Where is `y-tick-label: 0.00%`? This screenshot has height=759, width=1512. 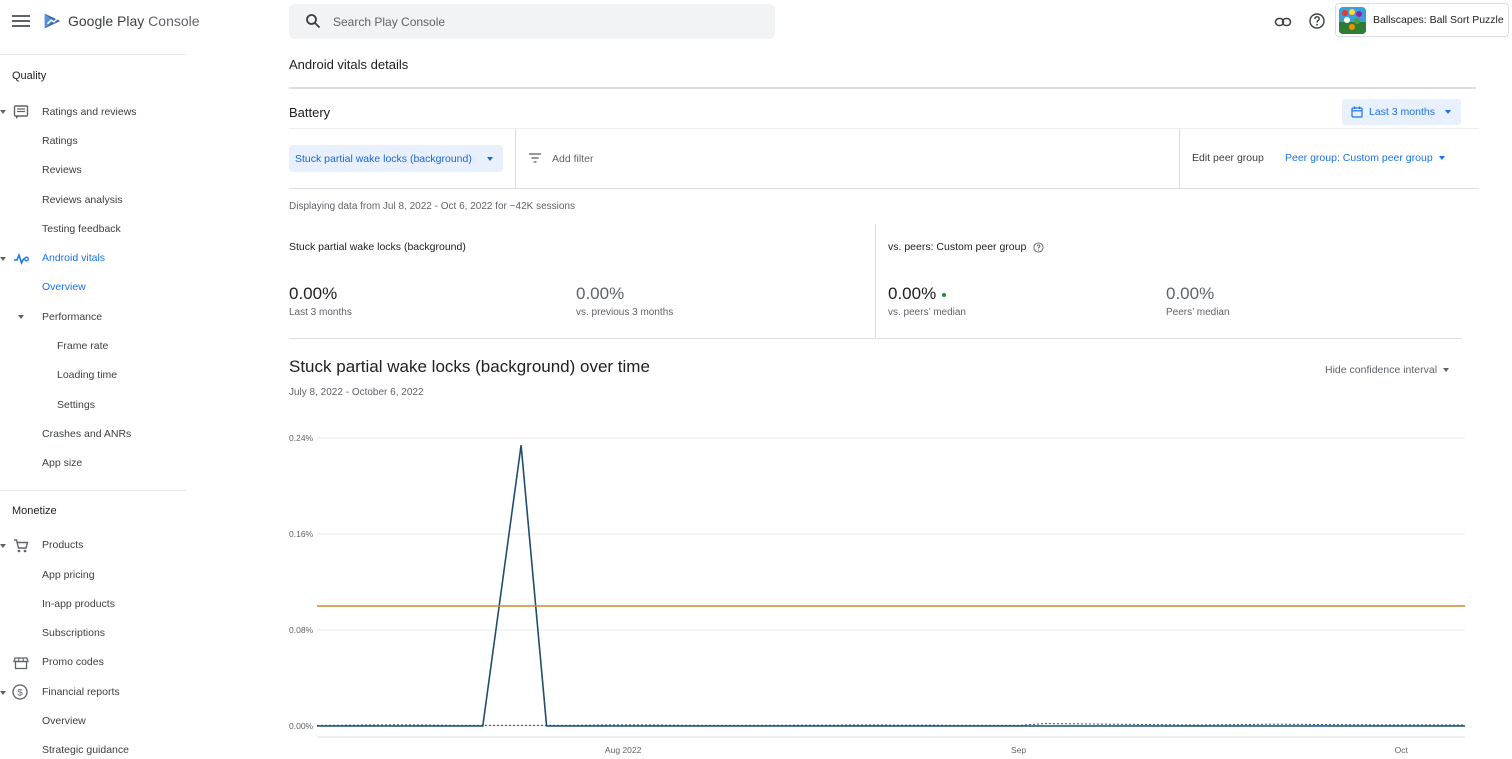 y-tick-label: 0.00% is located at coordinates (301, 726).